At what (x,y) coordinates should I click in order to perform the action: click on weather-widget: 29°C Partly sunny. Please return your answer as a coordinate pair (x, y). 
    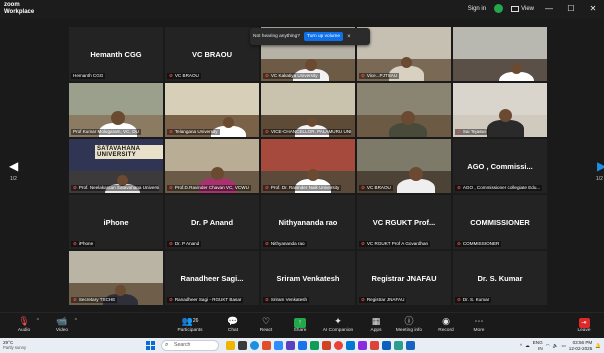
    Looking at the image, I should click on (14, 345).